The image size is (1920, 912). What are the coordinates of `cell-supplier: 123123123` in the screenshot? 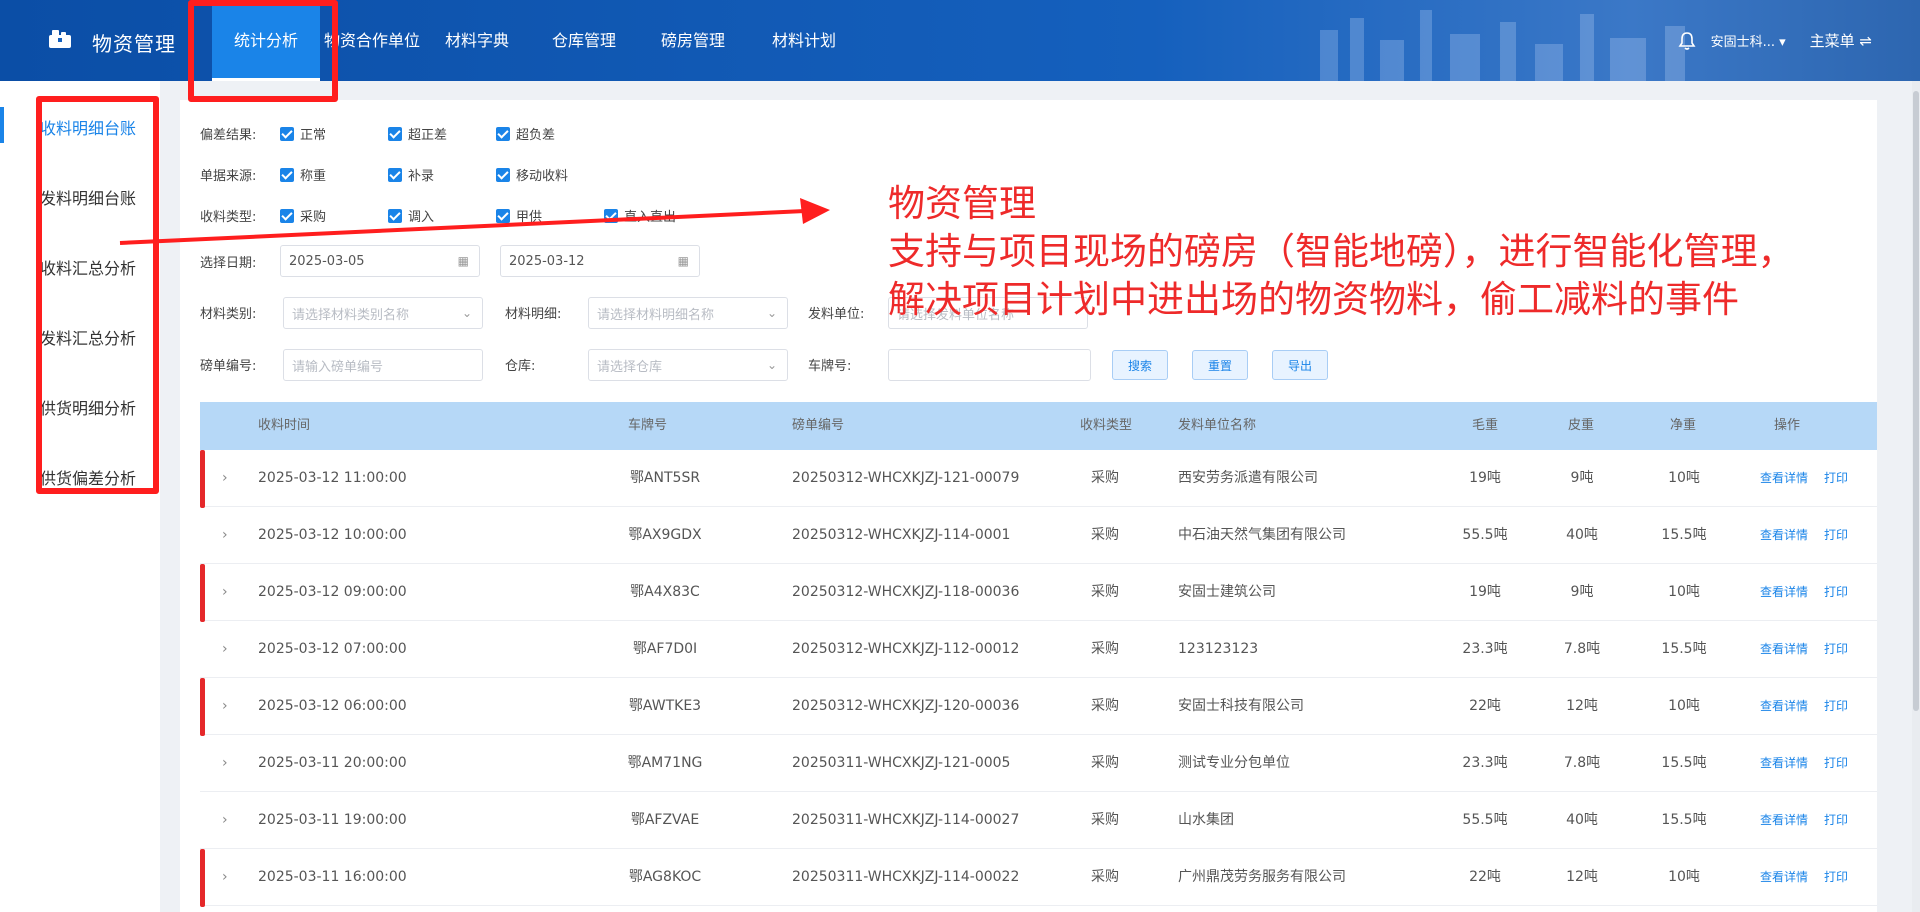 It's located at (1218, 649).